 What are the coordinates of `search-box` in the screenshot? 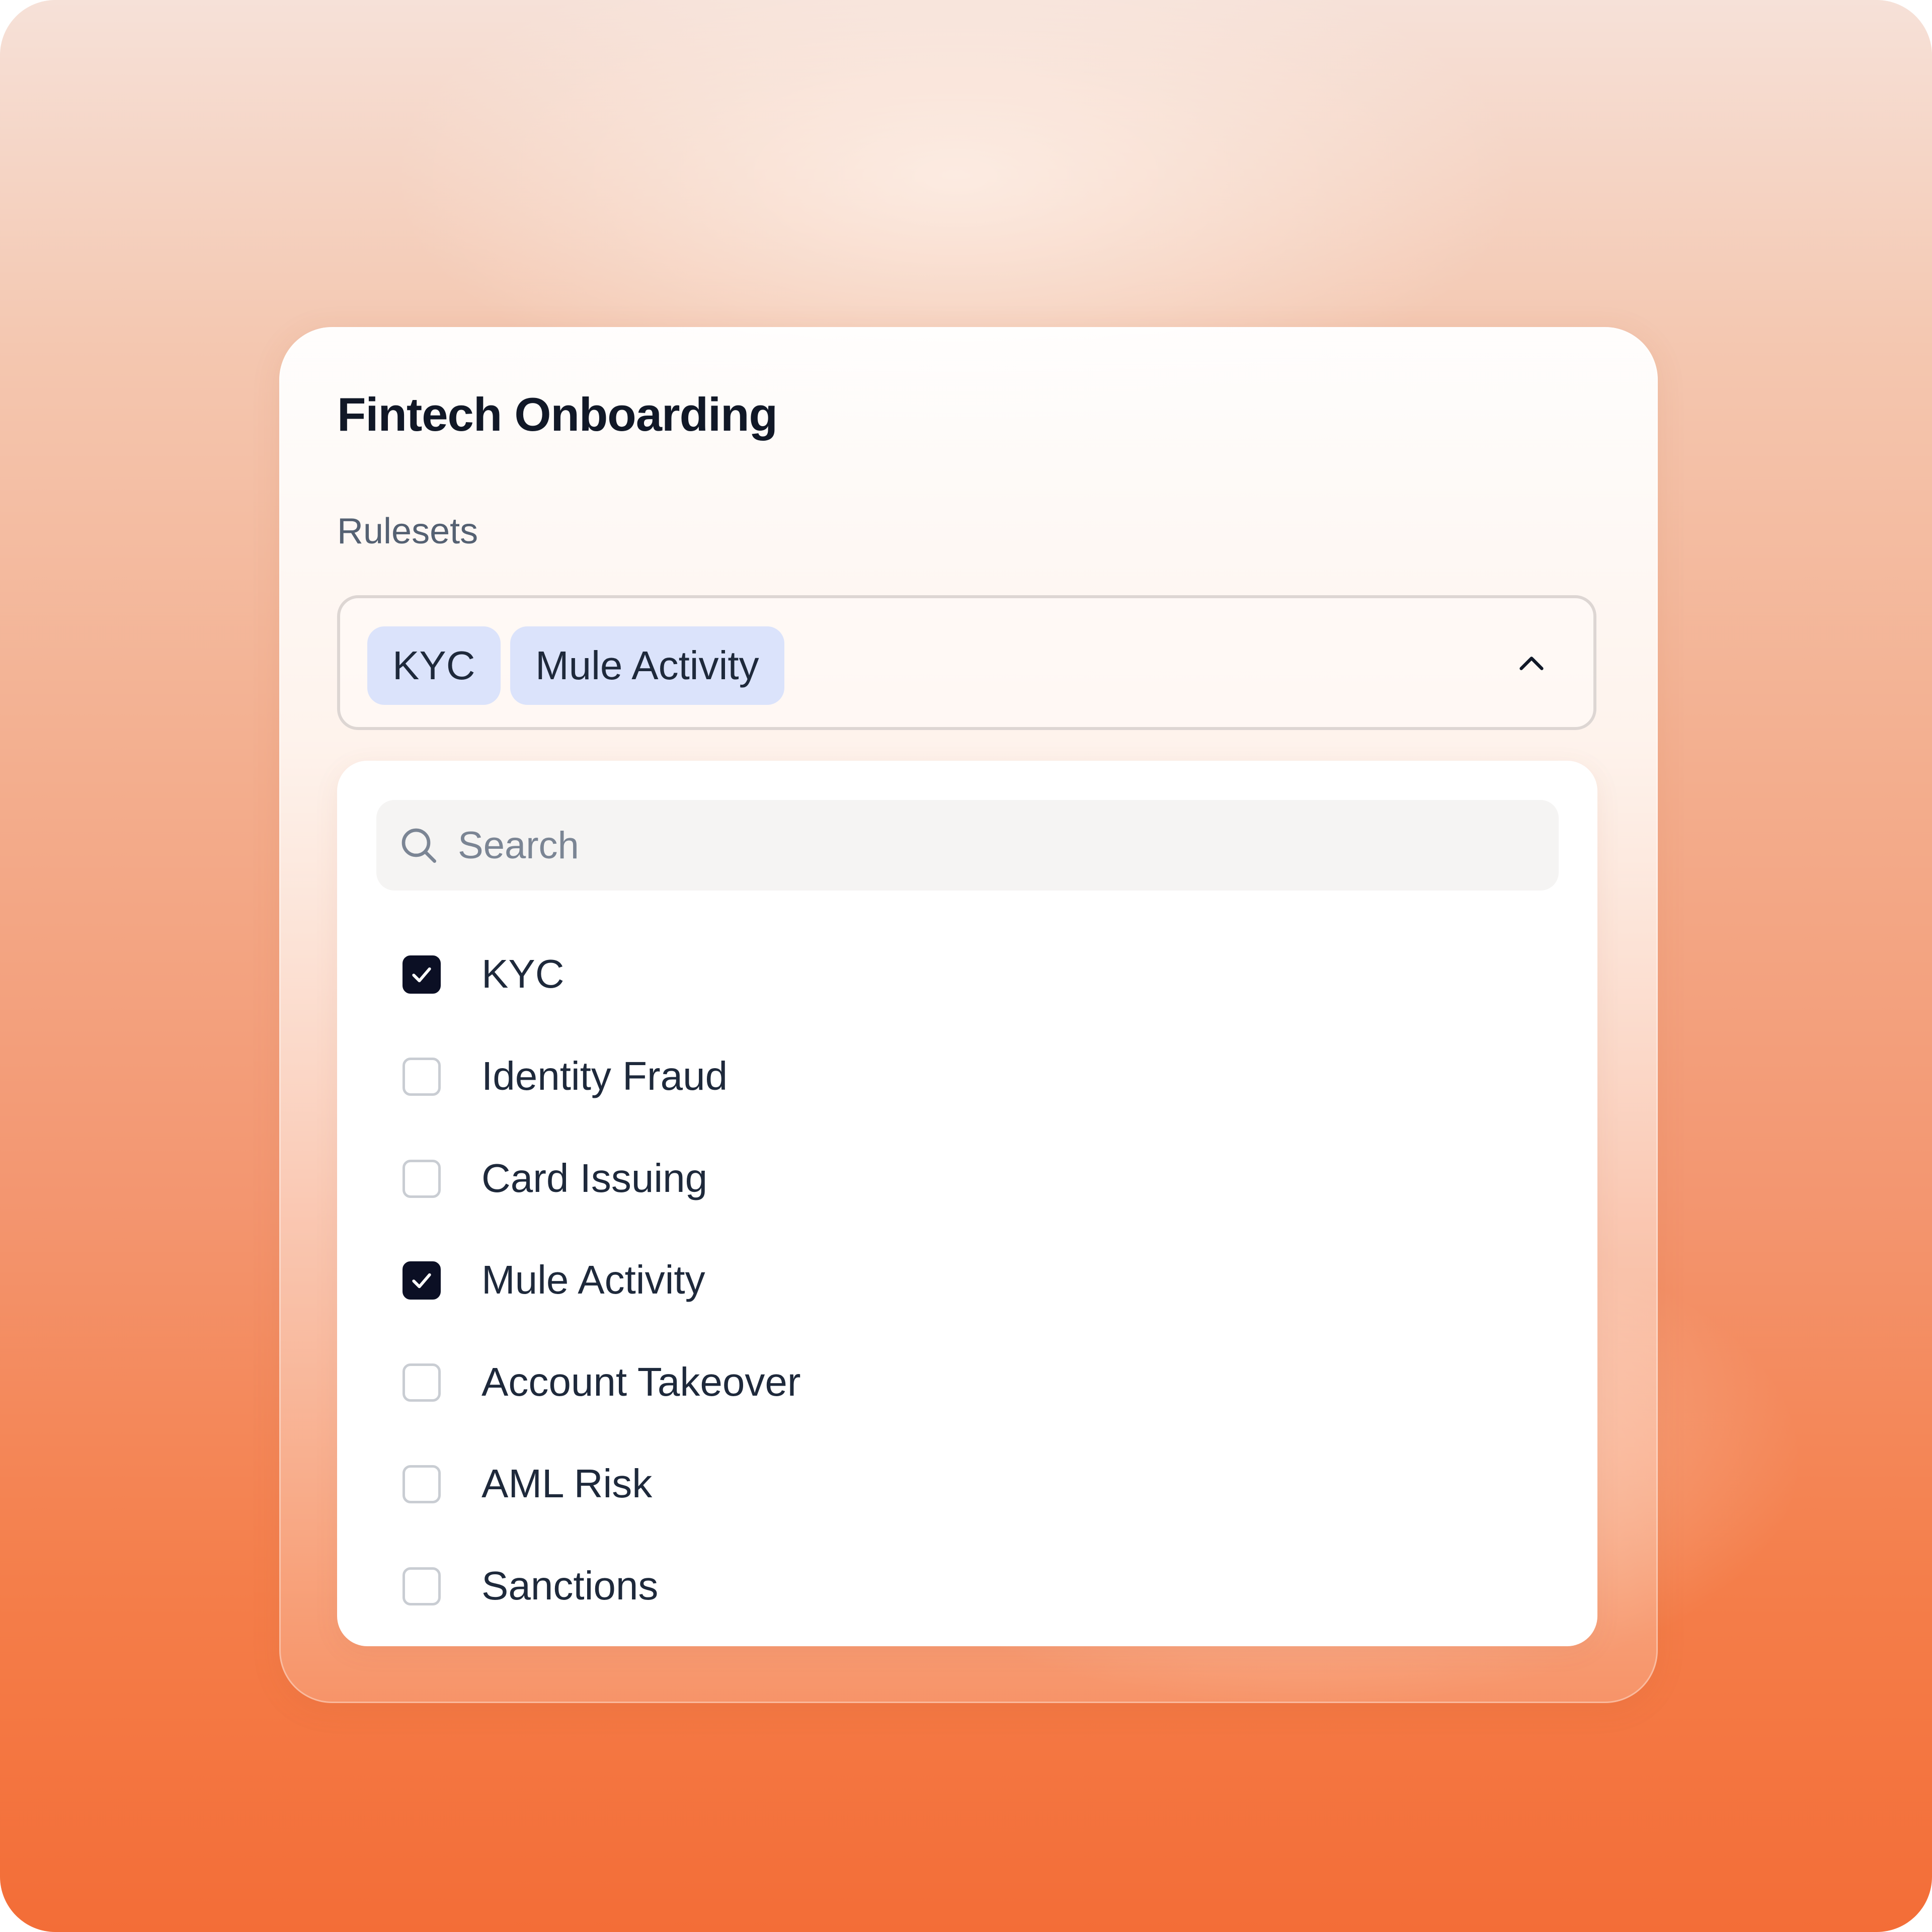 It's located at (967, 845).